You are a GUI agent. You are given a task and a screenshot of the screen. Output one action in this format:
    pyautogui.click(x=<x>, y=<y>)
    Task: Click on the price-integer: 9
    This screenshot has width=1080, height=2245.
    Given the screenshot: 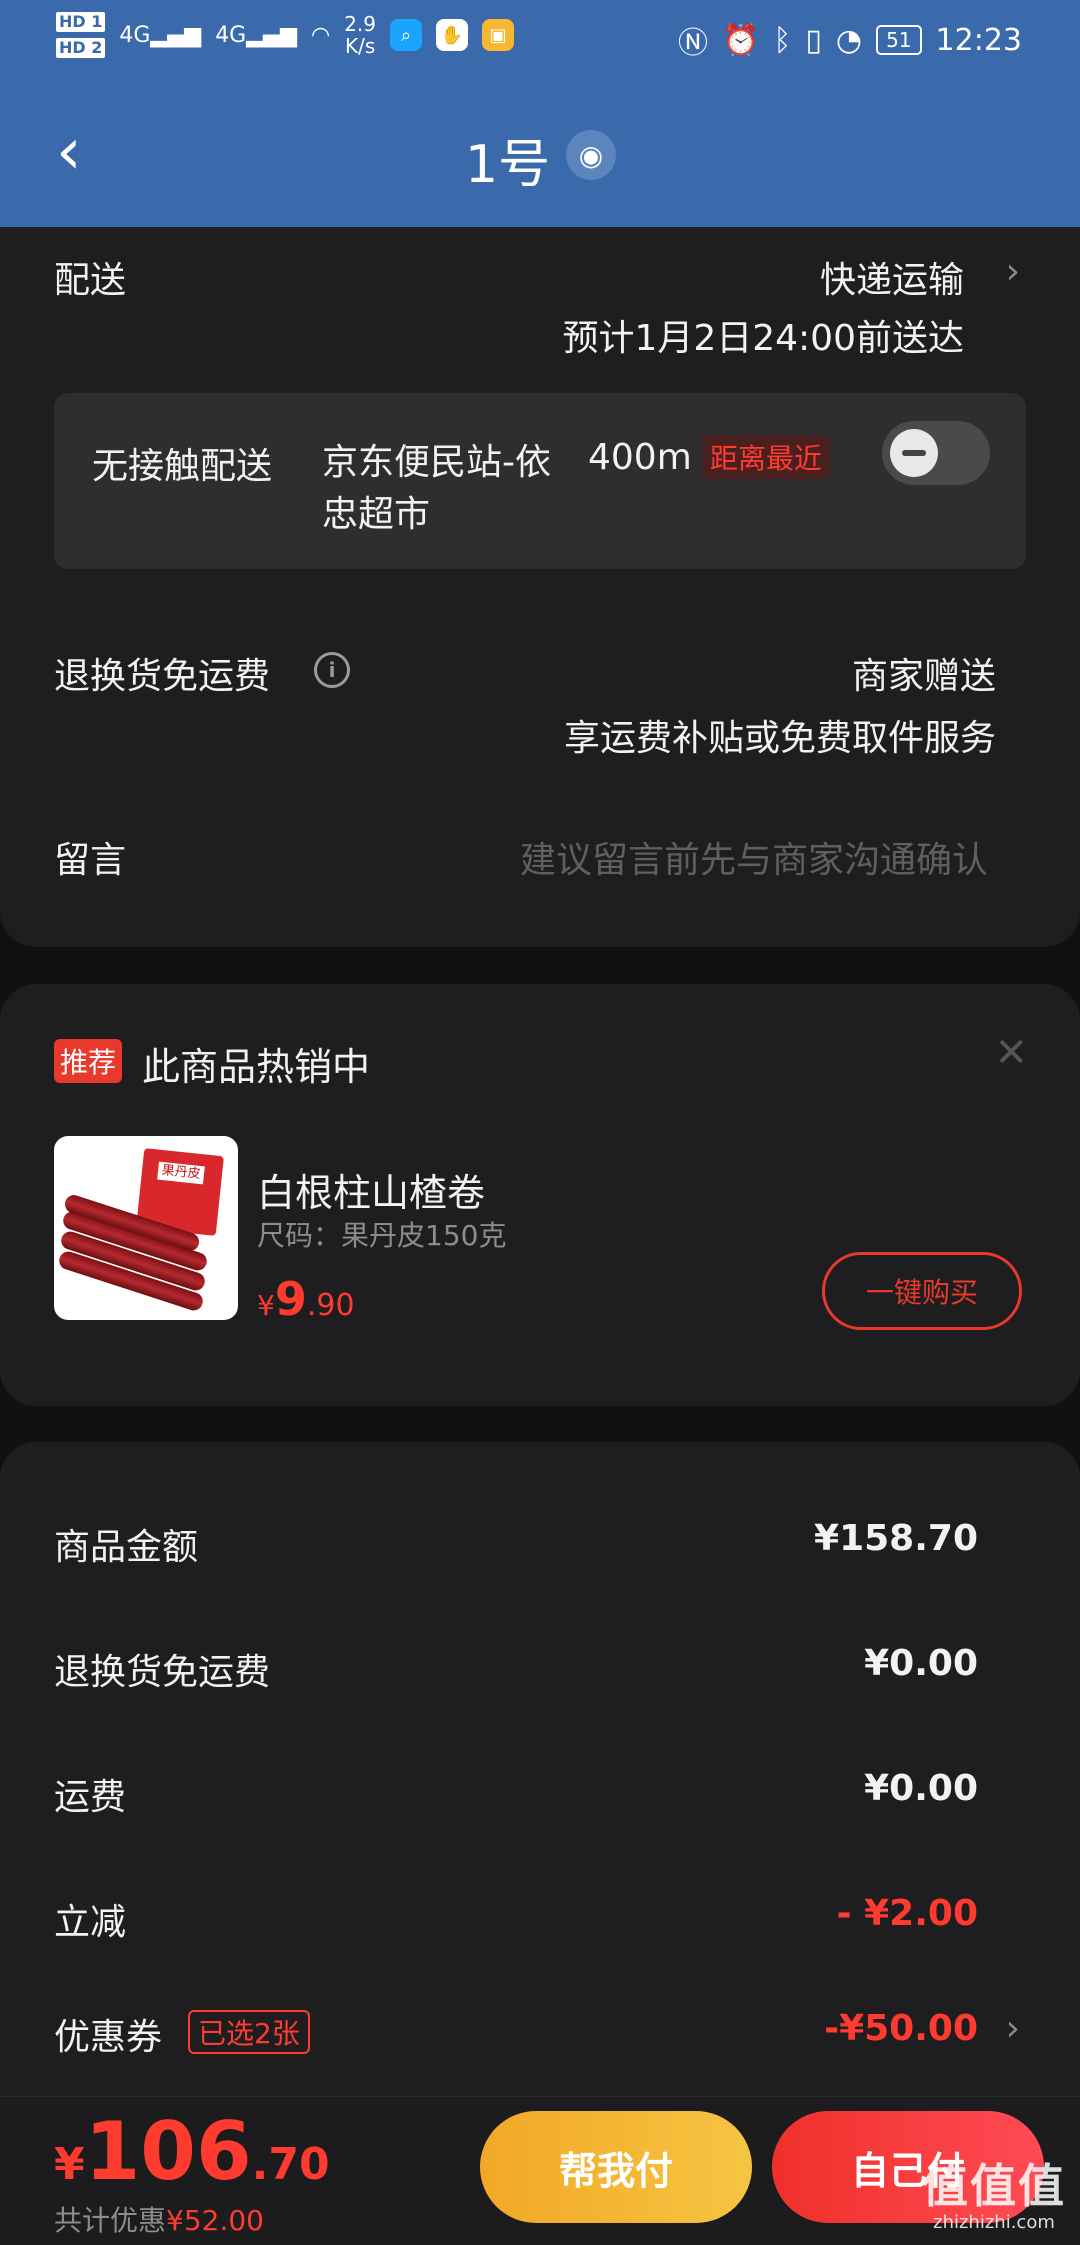 What is the action you would take?
    pyautogui.click(x=290, y=1299)
    